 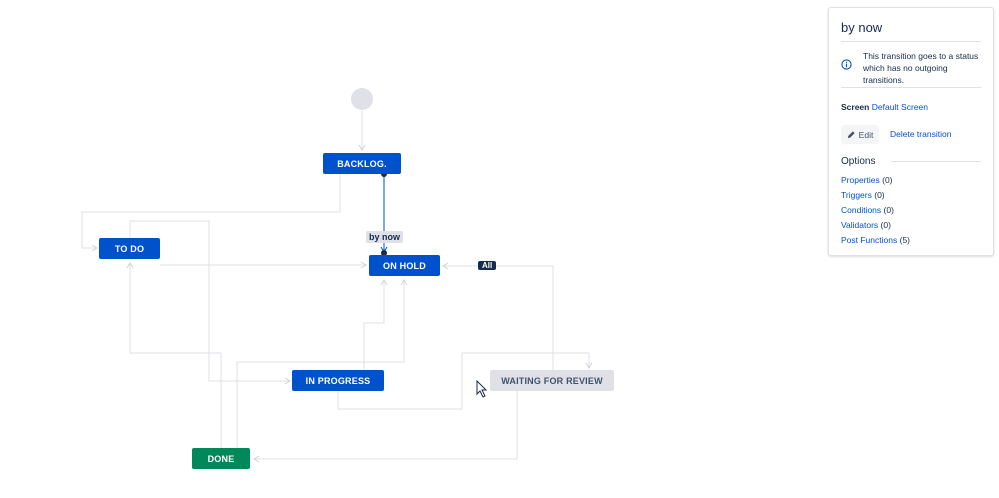 I want to click on state-done-label: DONE, so click(x=221, y=458).